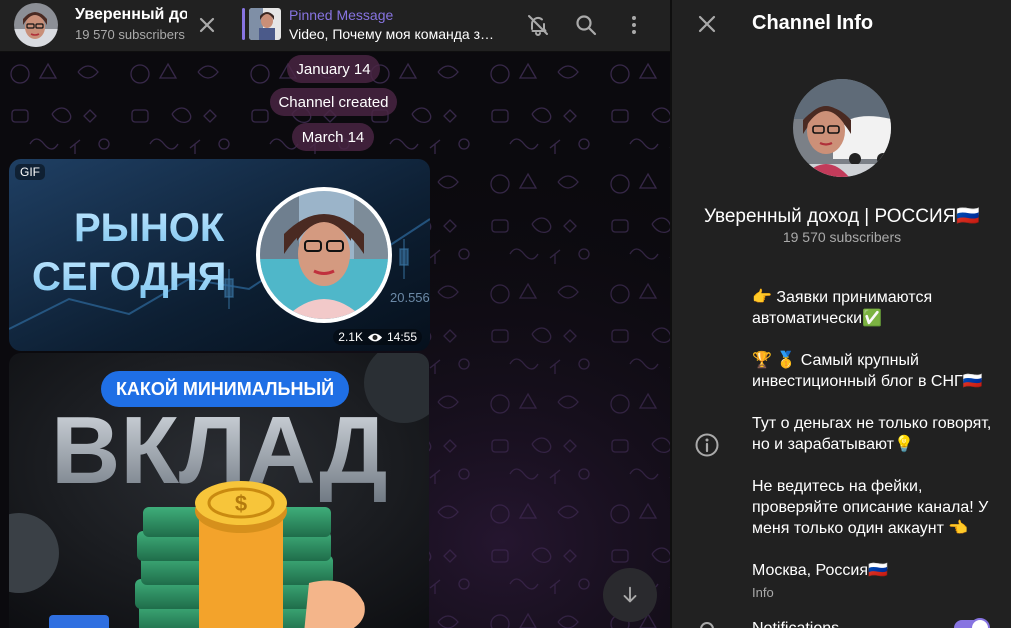 The image size is (1011, 628). What do you see at coordinates (634, 25) in the screenshot?
I see `more-options-icon` at bounding box center [634, 25].